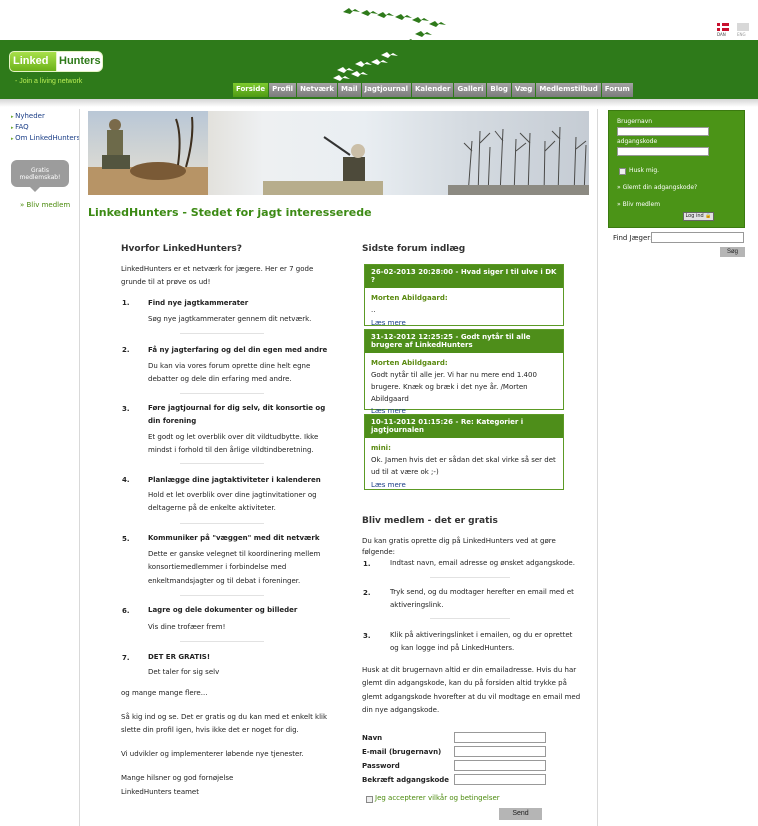 Image resolution: width=758 pixels, height=826 pixels. I want to click on nav-vaeg: Væg, so click(523, 90).